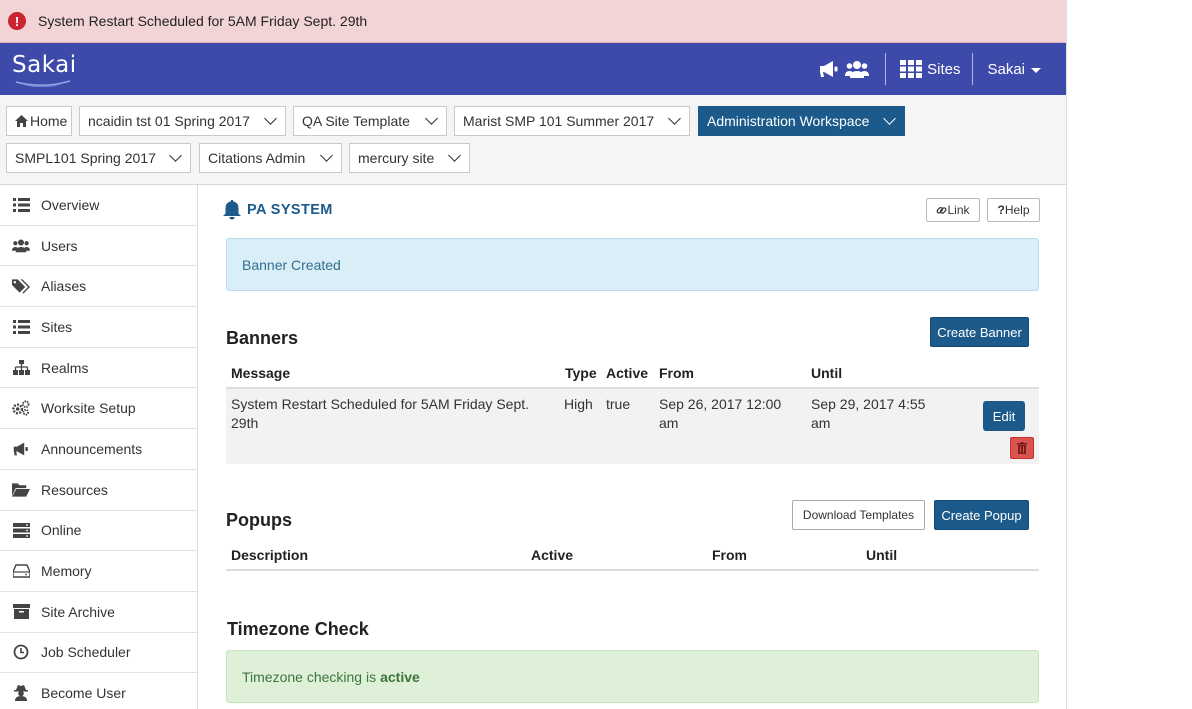 The height and width of the screenshot is (709, 1192). I want to click on create-banner-button: Create Banner, so click(979, 332).